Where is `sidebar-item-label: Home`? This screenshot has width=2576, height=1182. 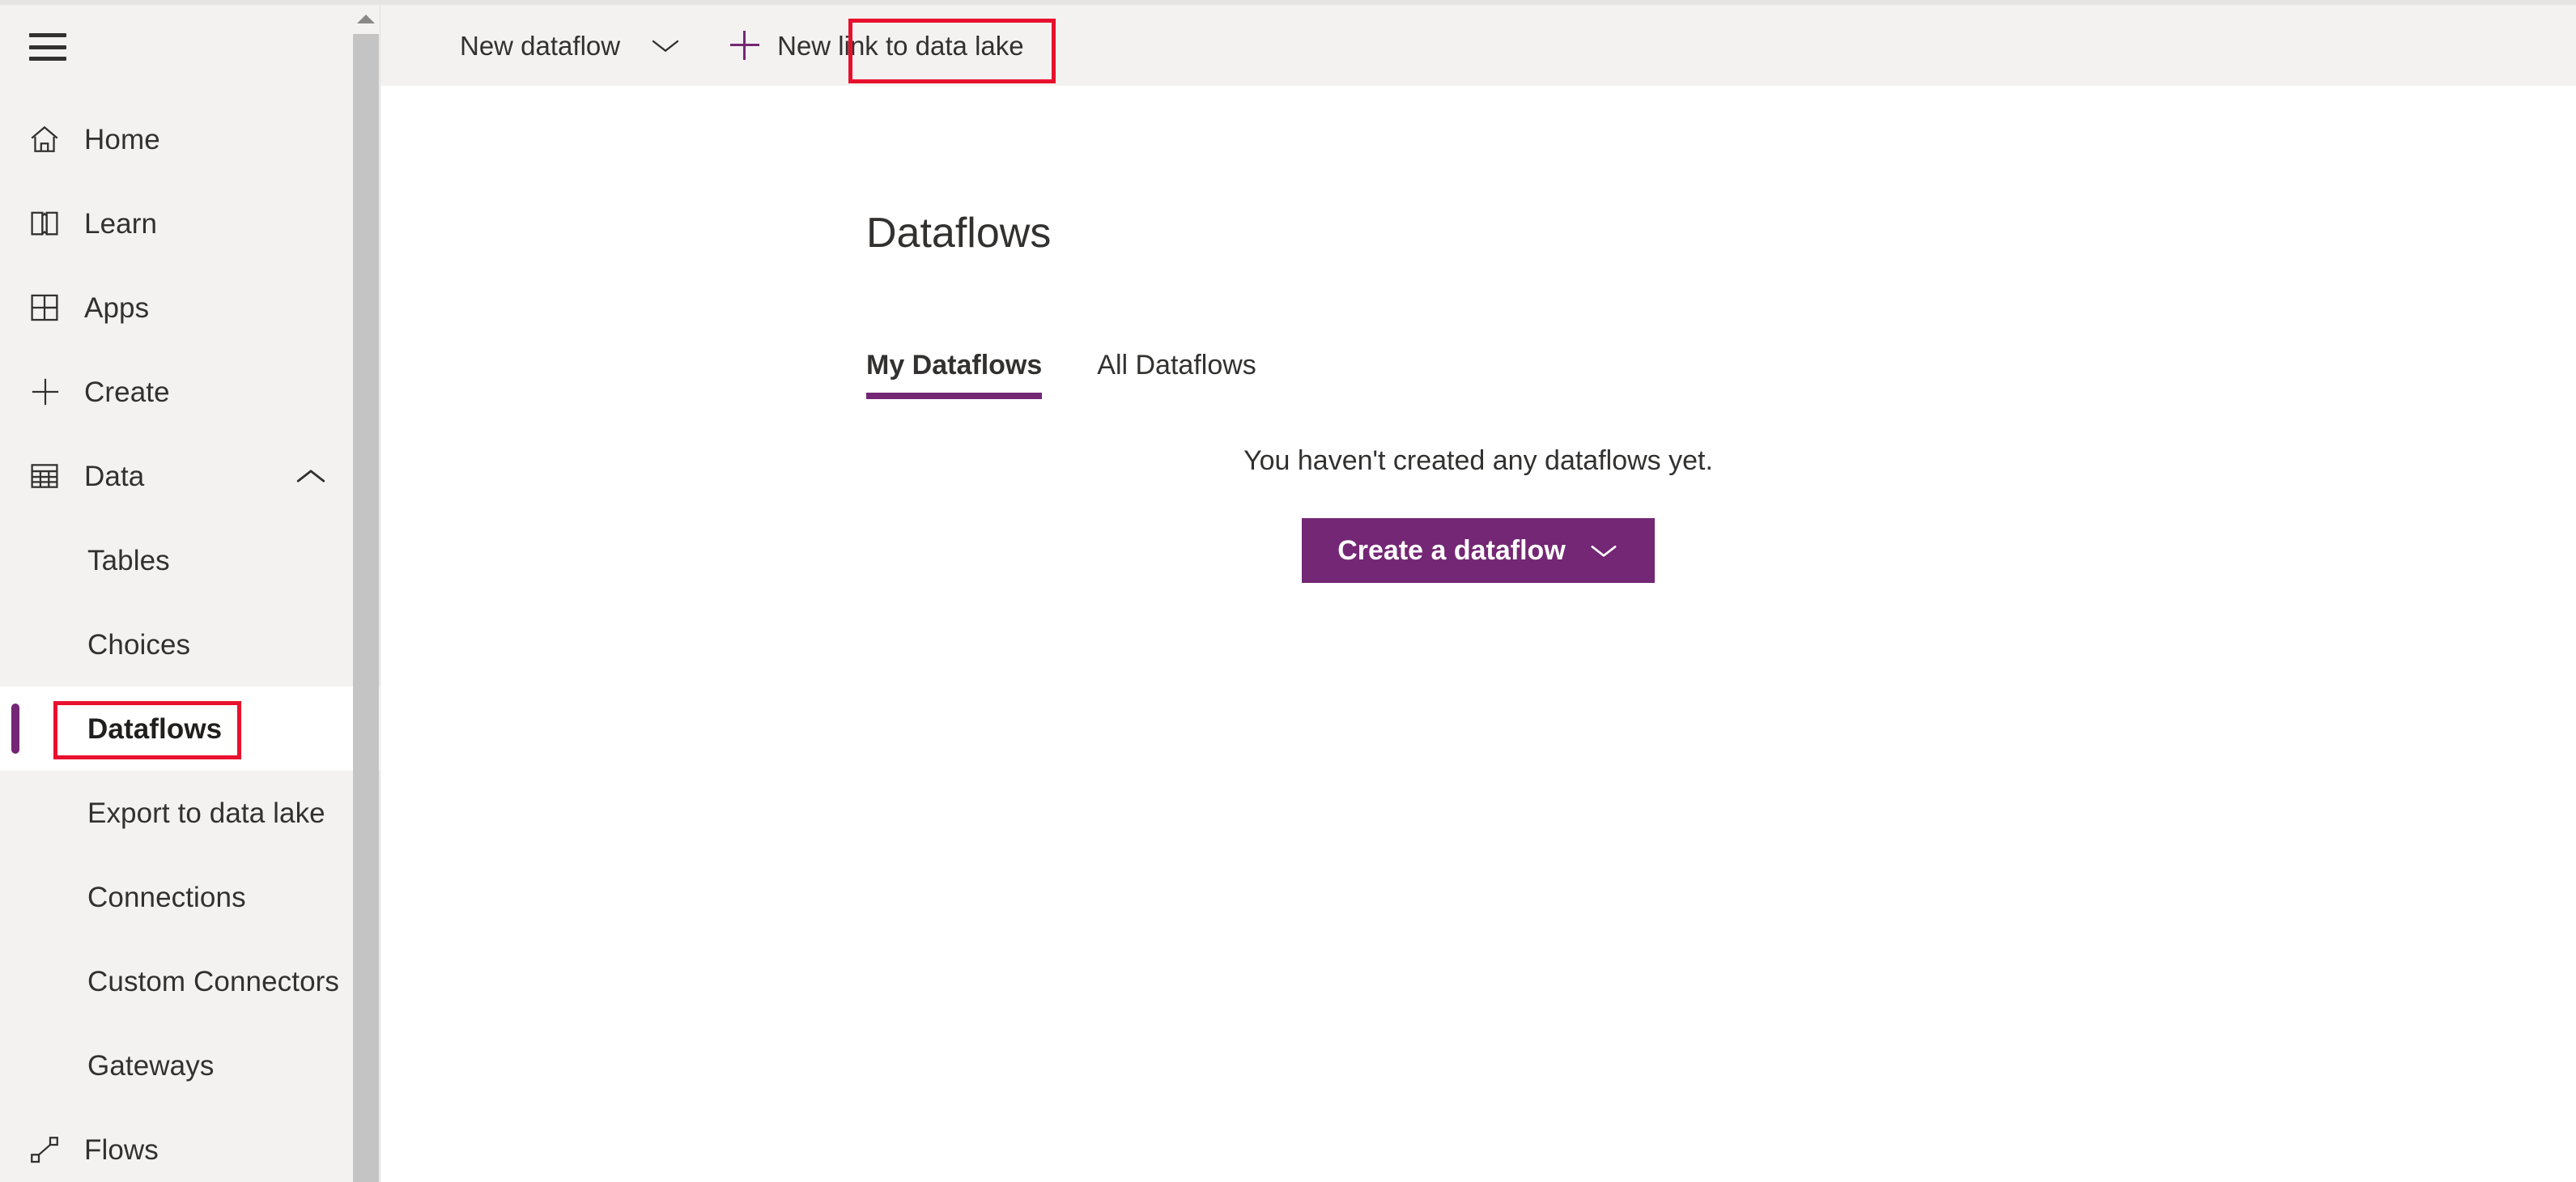
sidebar-item-label: Home is located at coordinates (122, 139).